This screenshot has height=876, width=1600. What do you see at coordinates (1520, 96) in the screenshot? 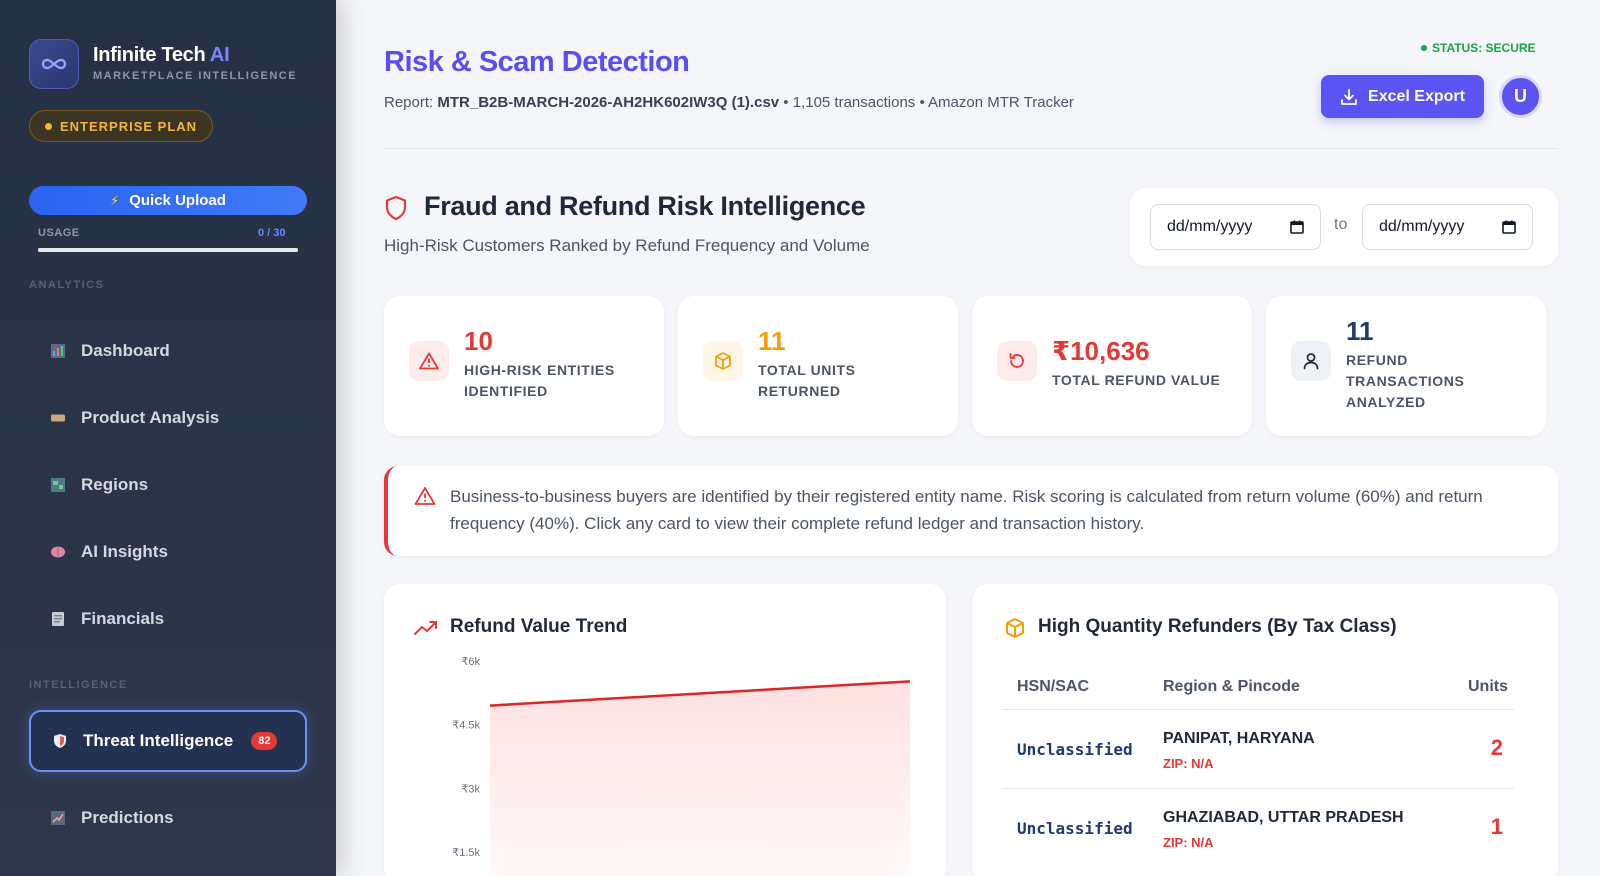
I see `user-avatar: U` at bounding box center [1520, 96].